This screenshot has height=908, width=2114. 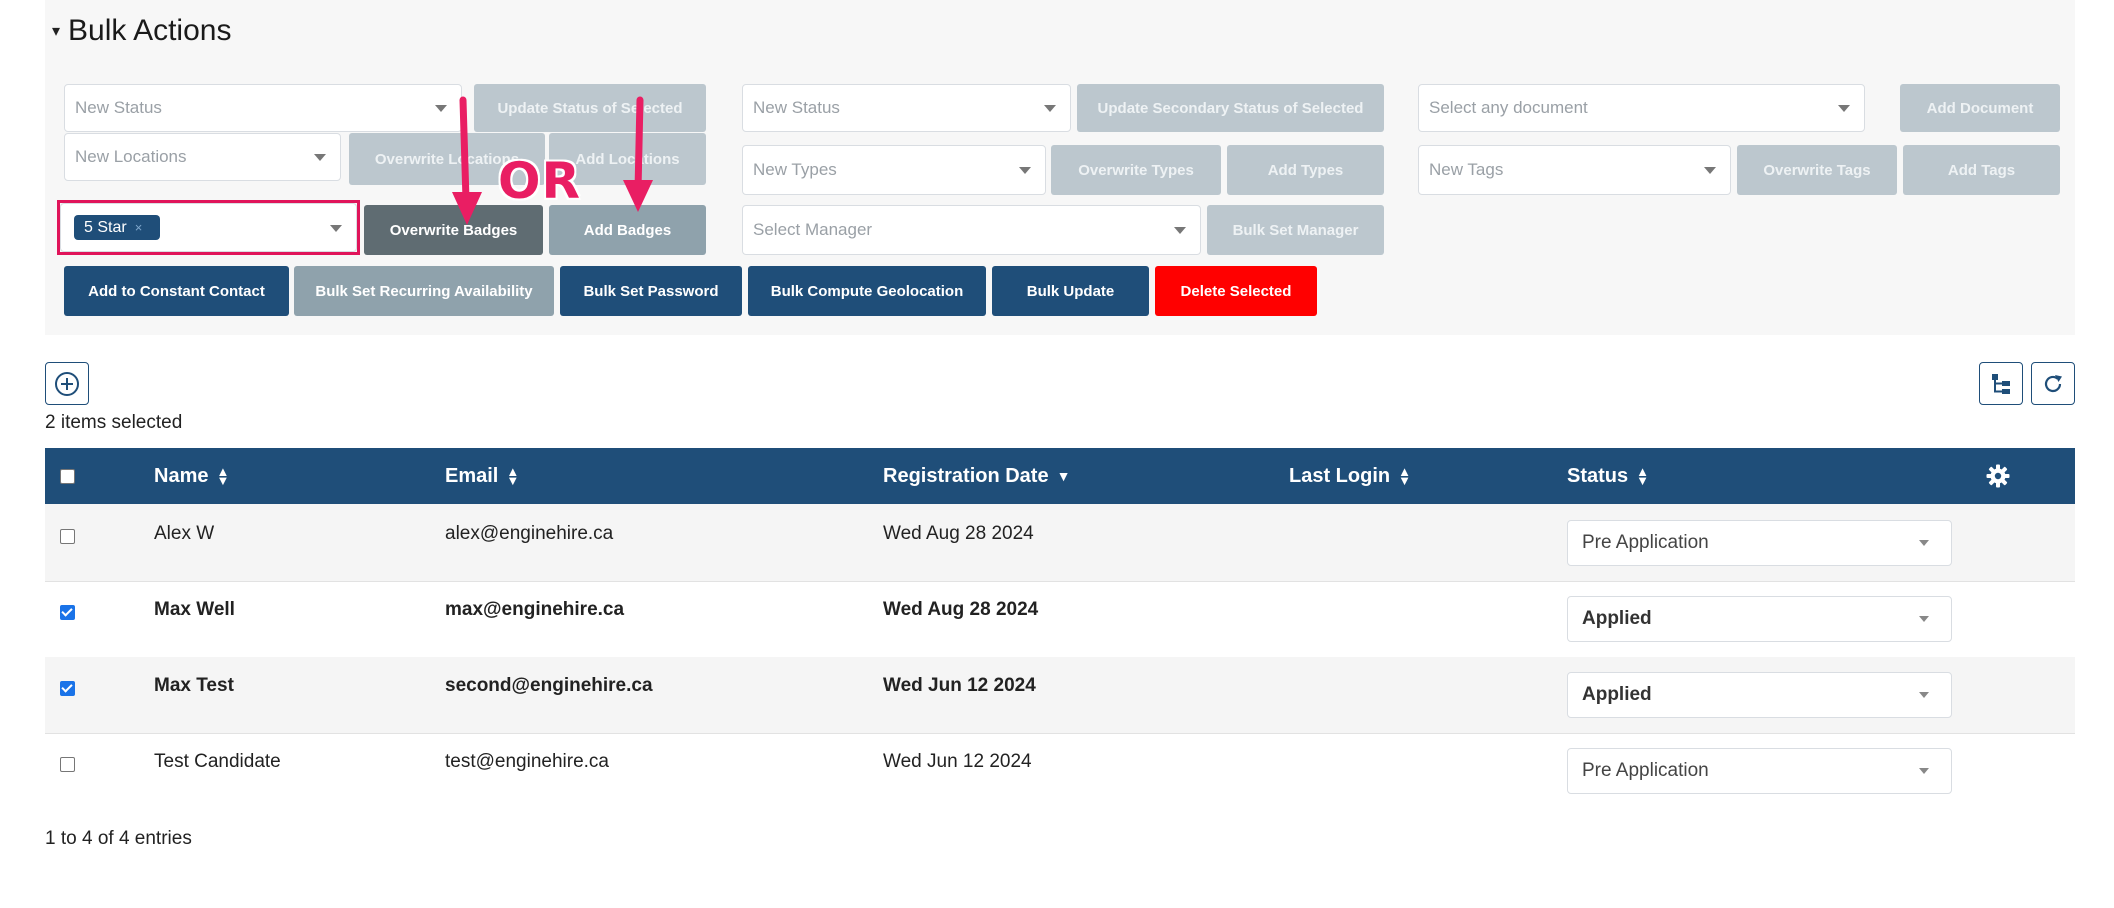 I want to click on update-secondary-status-button: Update Secondary Status of Selected, so click(x=1230, y=108).